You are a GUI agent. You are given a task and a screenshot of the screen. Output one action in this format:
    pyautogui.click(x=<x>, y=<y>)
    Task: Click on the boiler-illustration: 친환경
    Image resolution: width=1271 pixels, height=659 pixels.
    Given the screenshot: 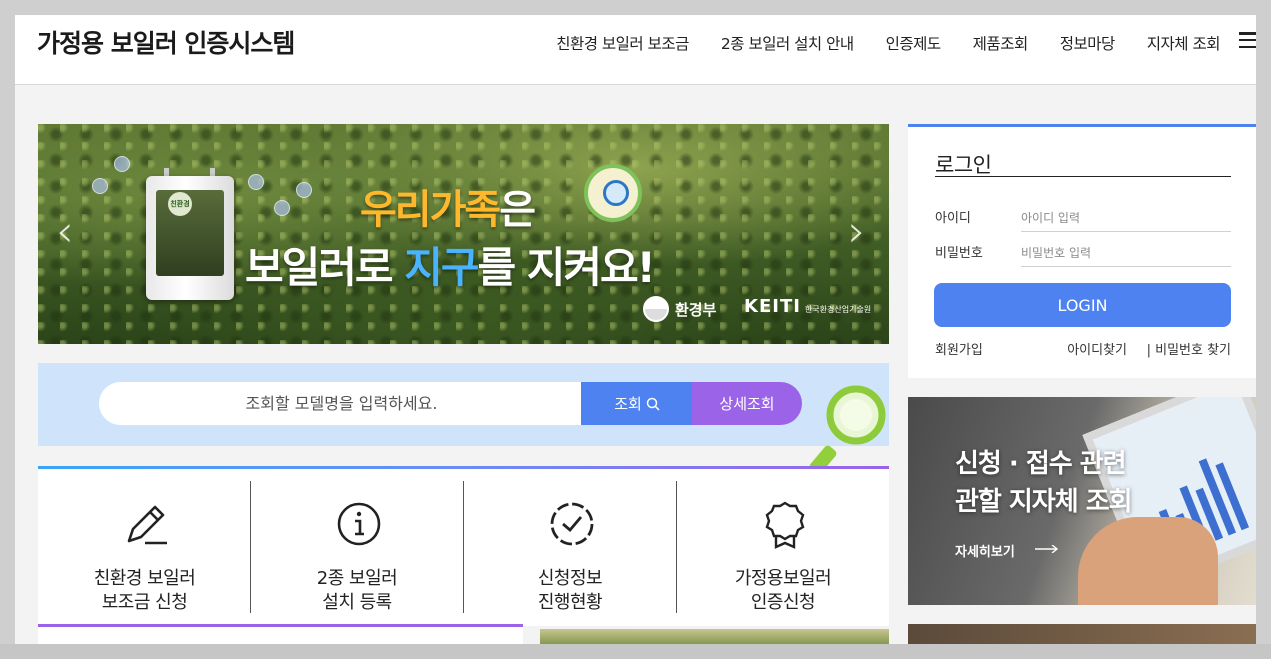 What is the action you would take?
    pyautogui.click(x=190, y=238)
    